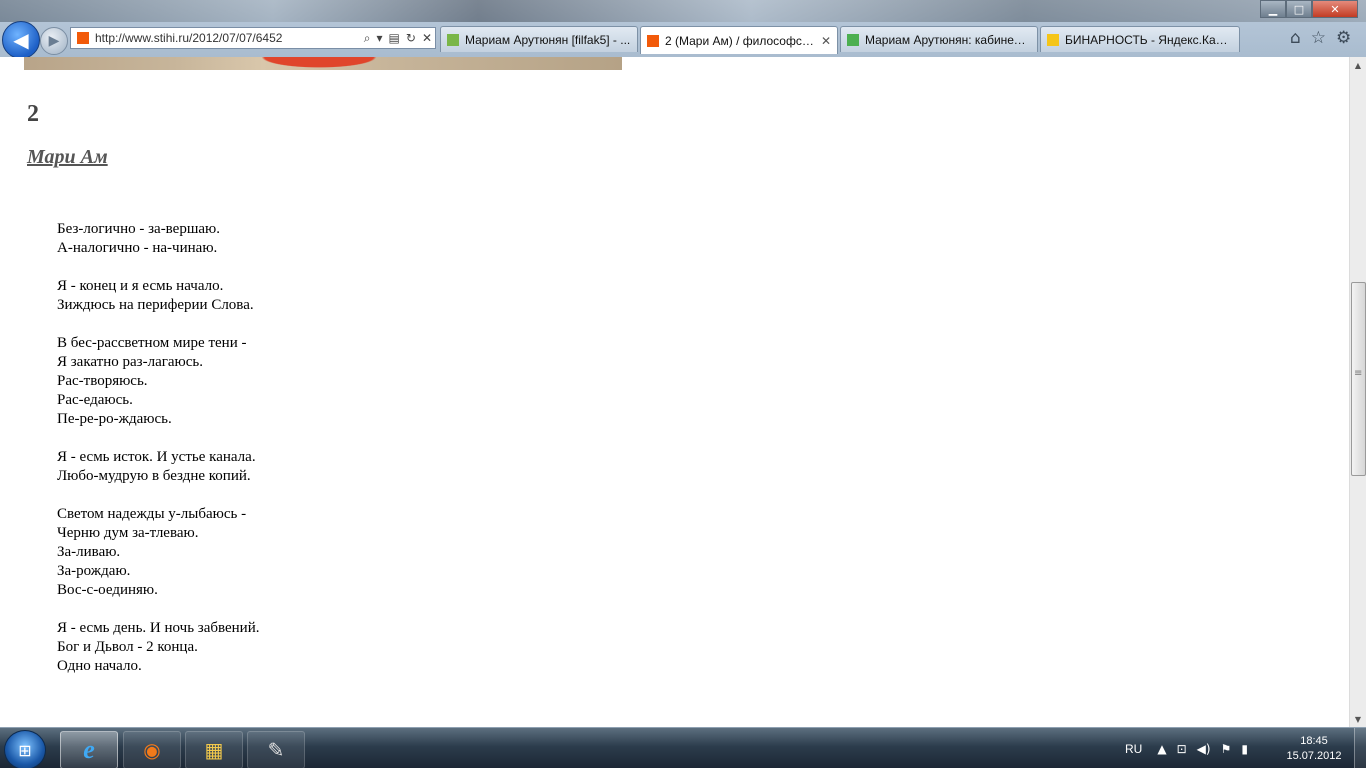  What do you see at coordinates (1343, 38) in the screenshot?
I see `tools-gear-icon: ⚙` at bounding box center [1343, 38].